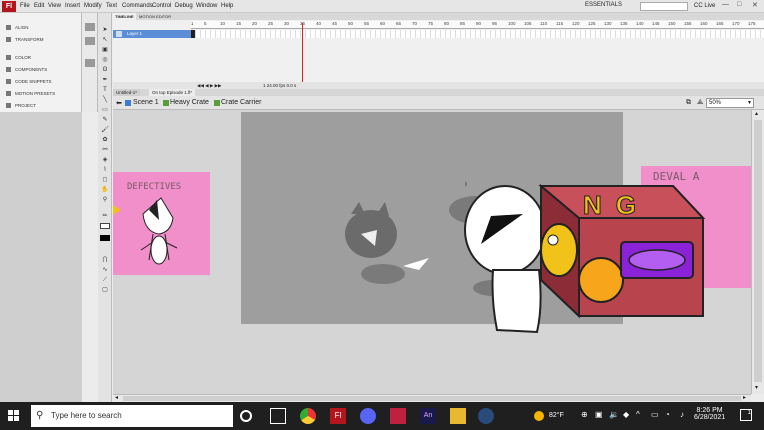 The width and height of the screenshot is (764, 430). What do you see at coordinates (704, 6) in the screenshot?
I see `cc-live-button: CC Live` at bounding box center [704, 6].